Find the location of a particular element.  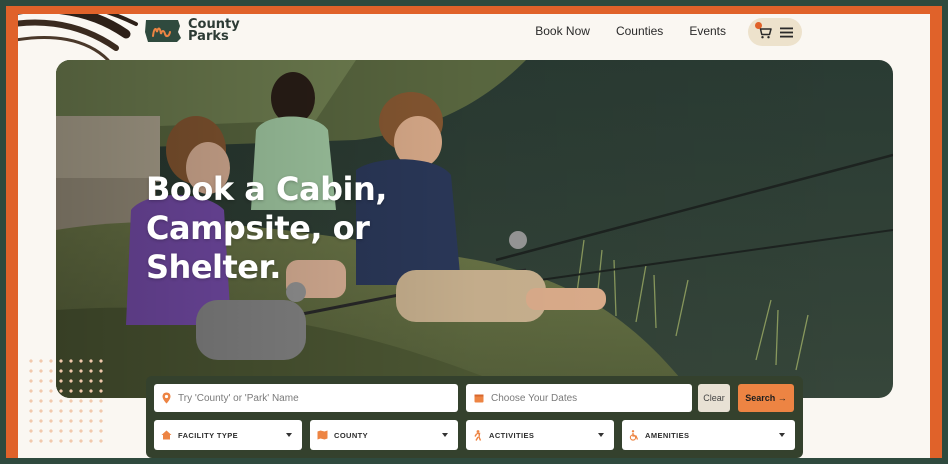

activities-label: ACTIVITIES is located at coordinates (512, 435).